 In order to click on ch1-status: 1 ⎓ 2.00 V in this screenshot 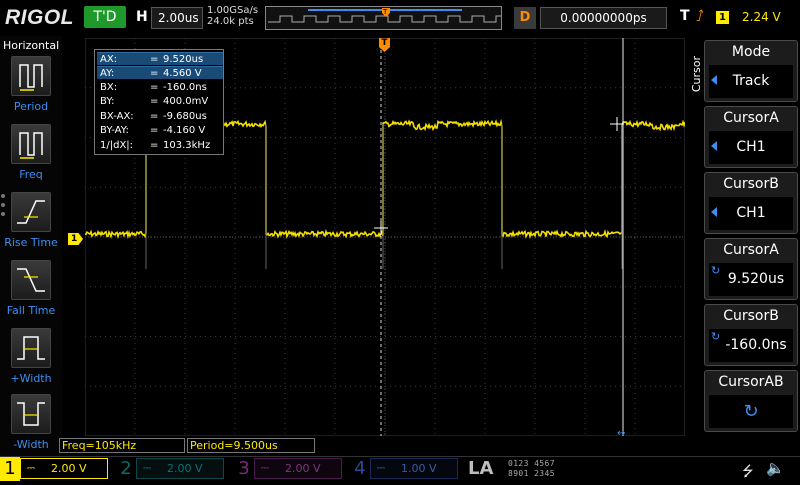, I will do `click(56, 469)`.